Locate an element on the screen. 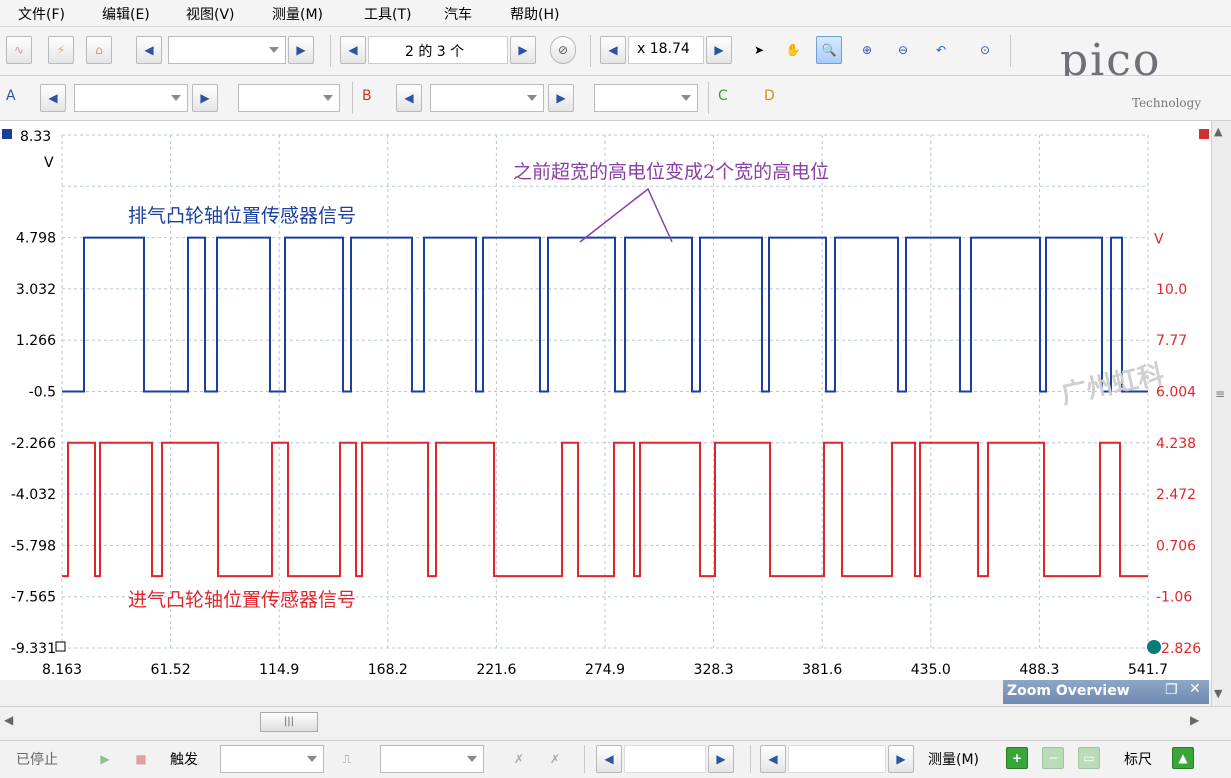 This screenshot has height=778, width=1231. trigger-mode-select is located at coordinates (272, 759).